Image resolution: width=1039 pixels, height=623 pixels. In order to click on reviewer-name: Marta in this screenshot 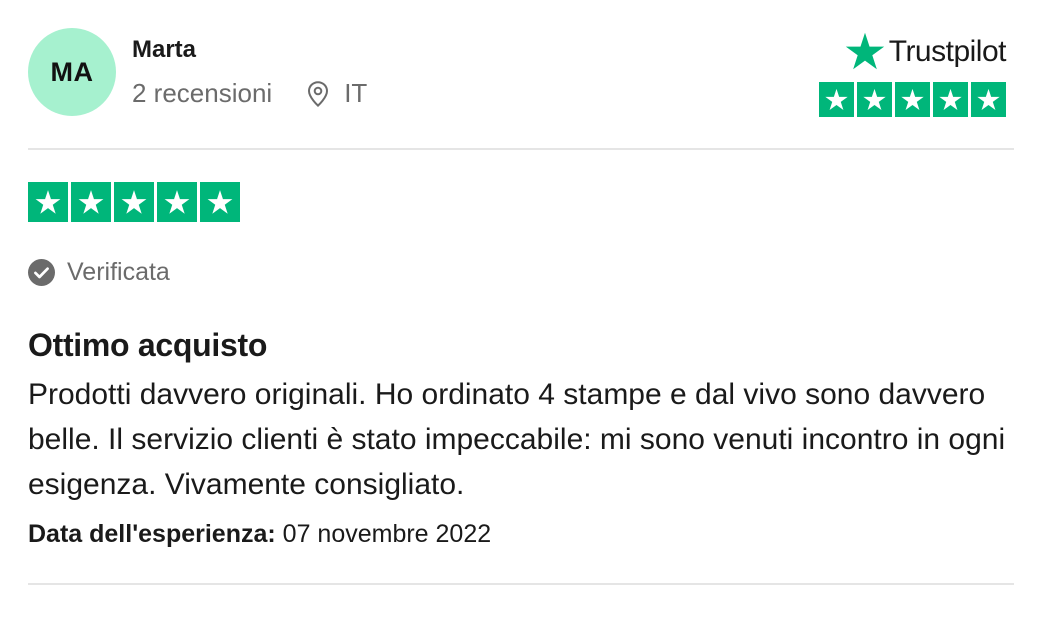, I will do `click(164, 50)`.